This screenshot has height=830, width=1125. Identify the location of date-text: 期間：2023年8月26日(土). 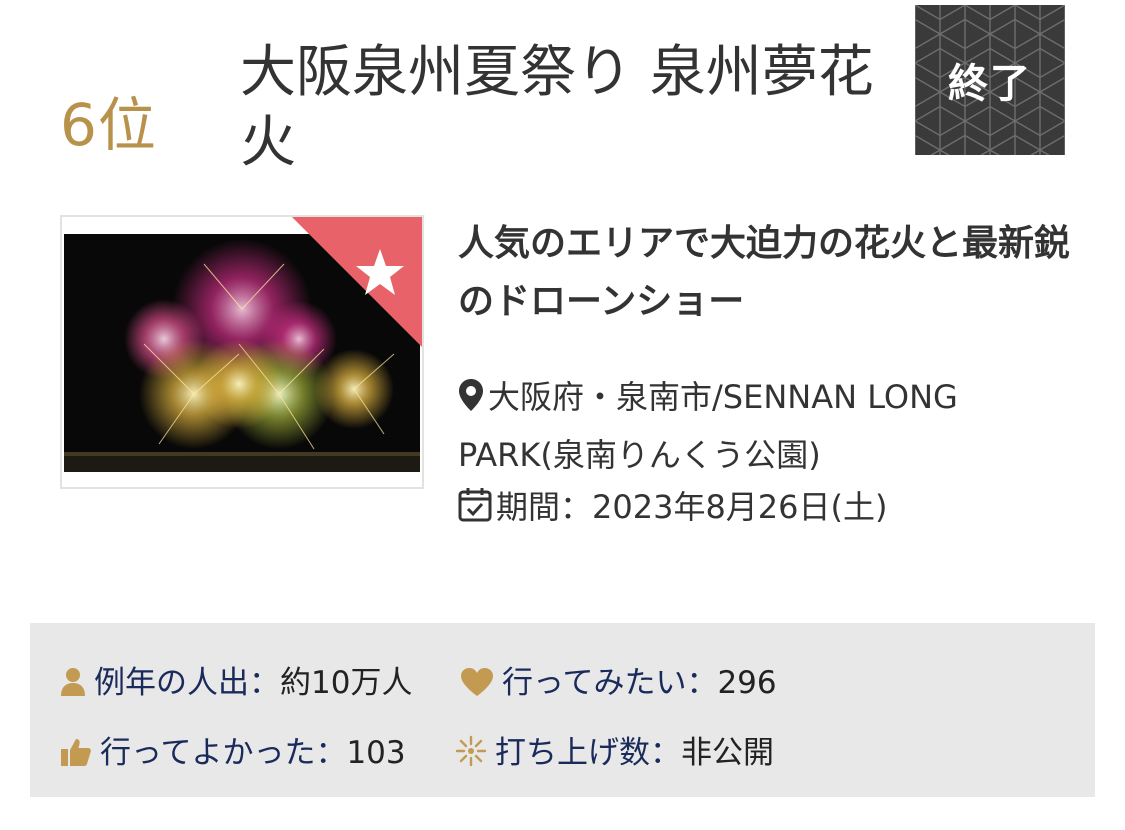
(692, 507).